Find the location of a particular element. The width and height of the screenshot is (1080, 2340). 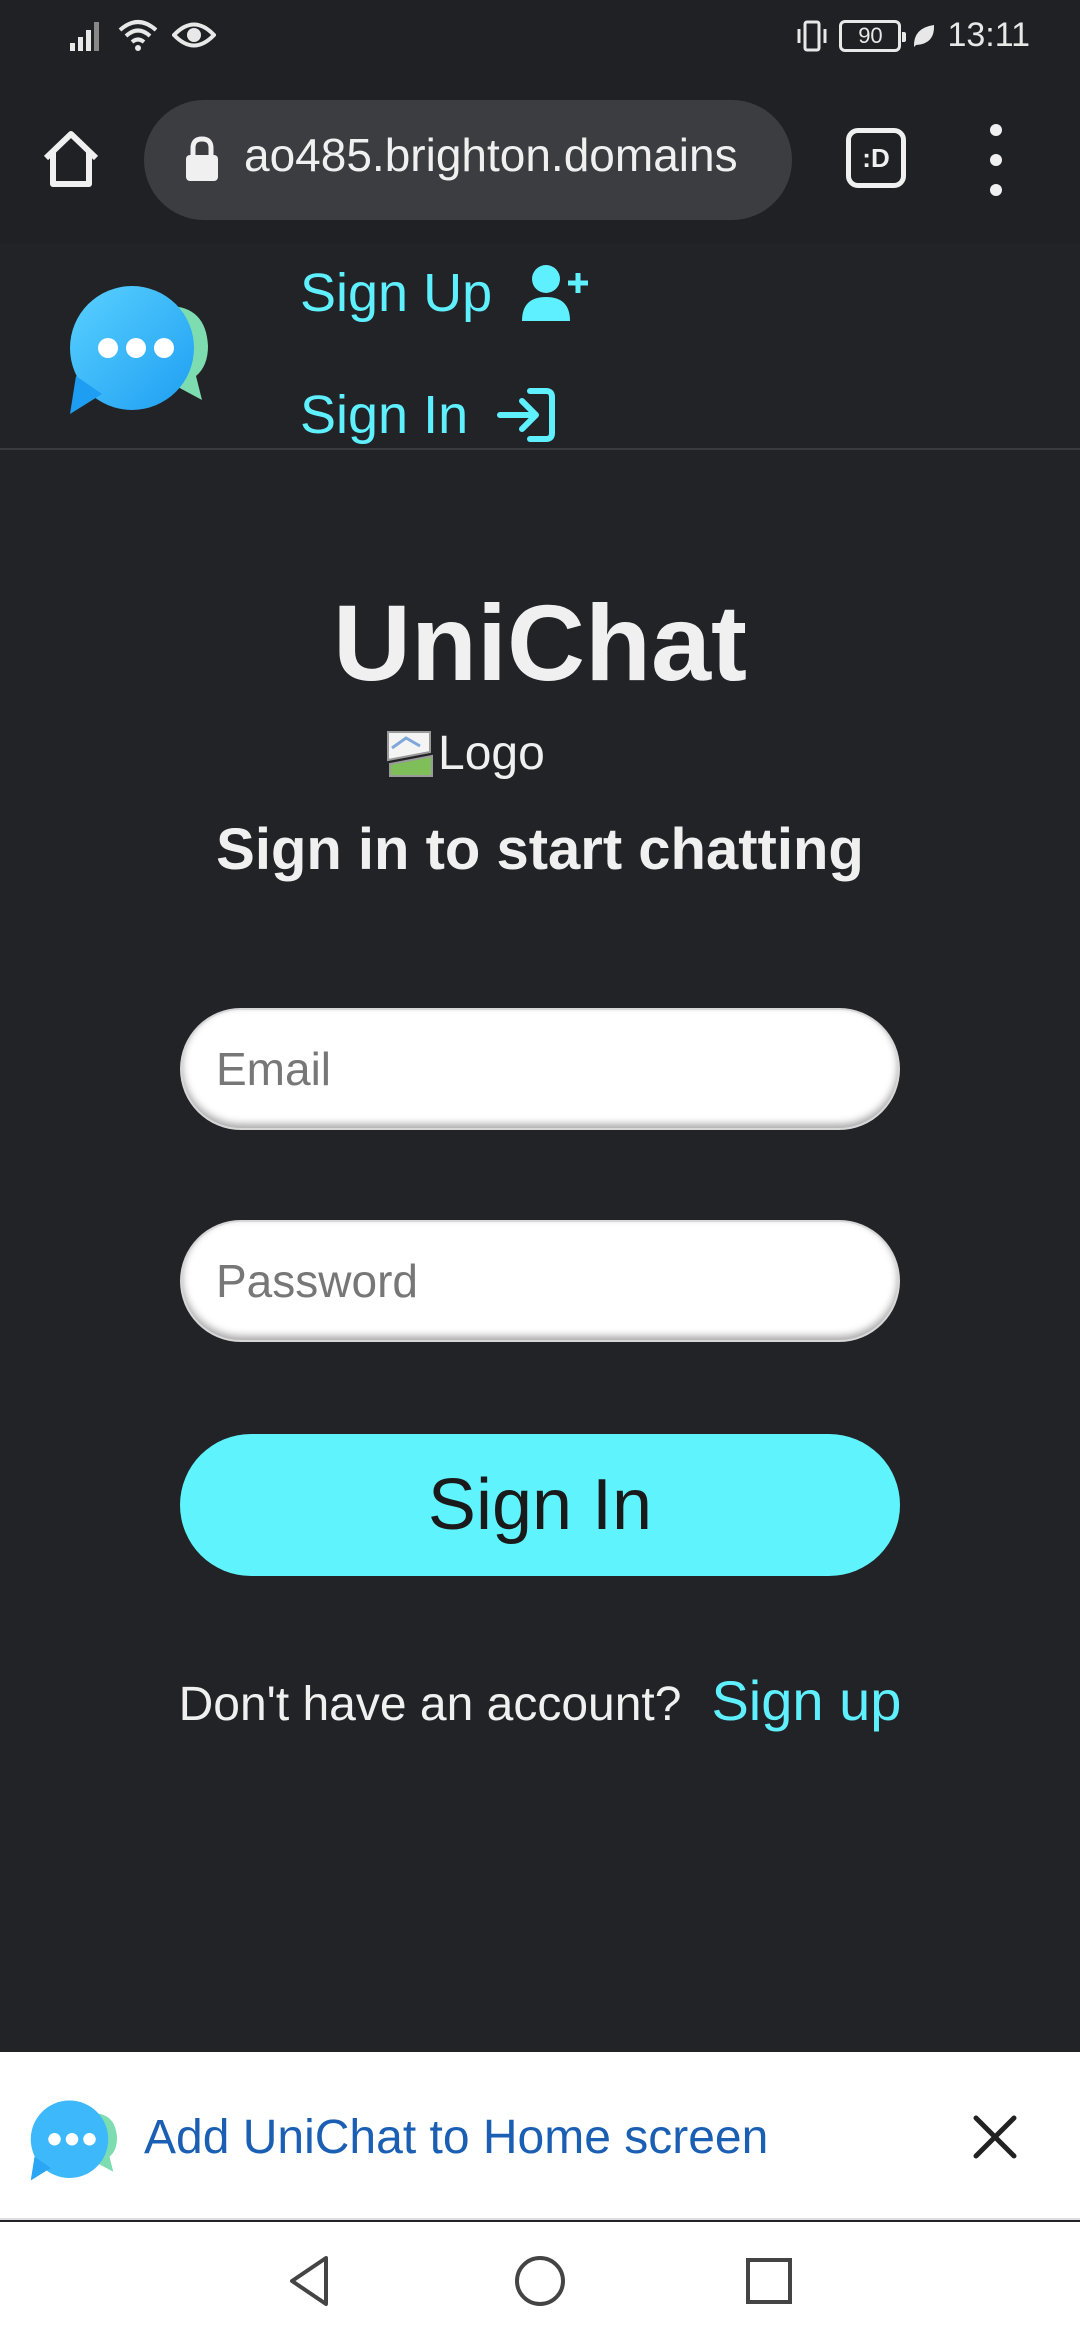

person-add-icon is located at coordinates (555, 293).